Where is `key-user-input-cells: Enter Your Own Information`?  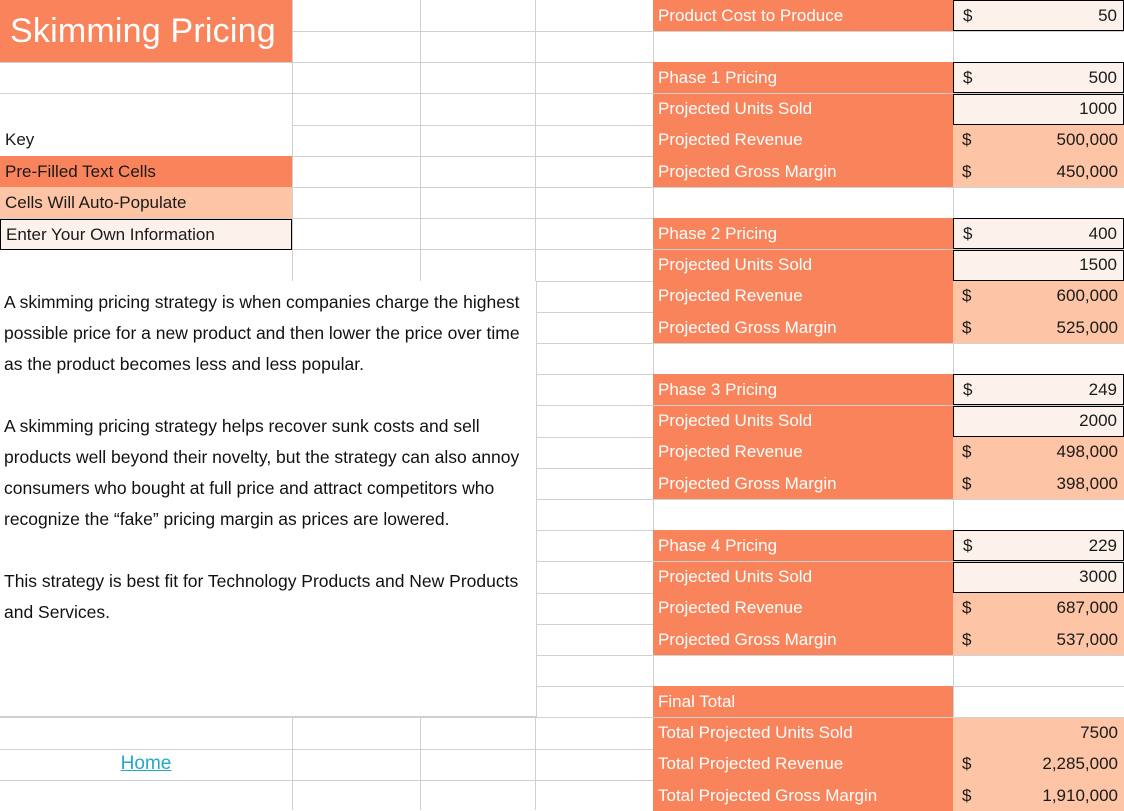 key-user-input-cells: Enter Your Own Information is located at coordinates (146, 234).